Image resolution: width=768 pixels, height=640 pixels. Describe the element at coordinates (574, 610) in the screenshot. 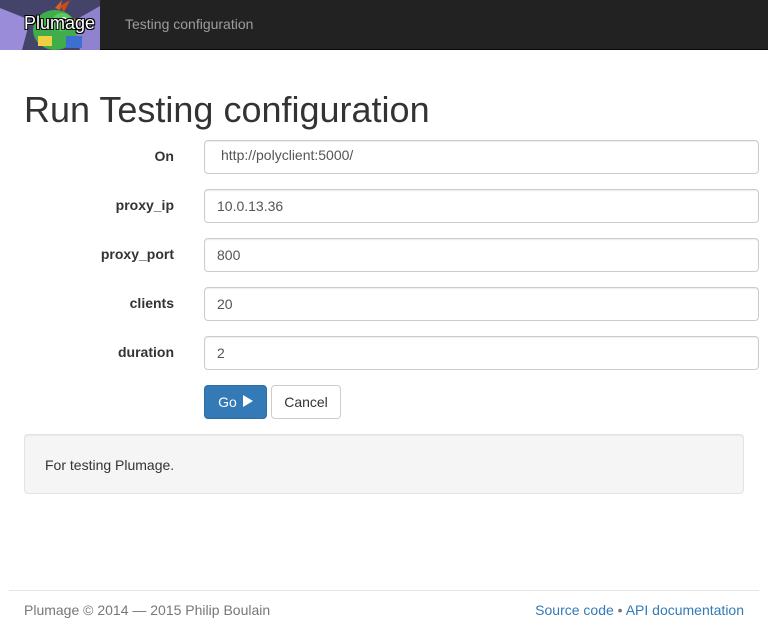

I see `source-code-link: Source code` at that location.